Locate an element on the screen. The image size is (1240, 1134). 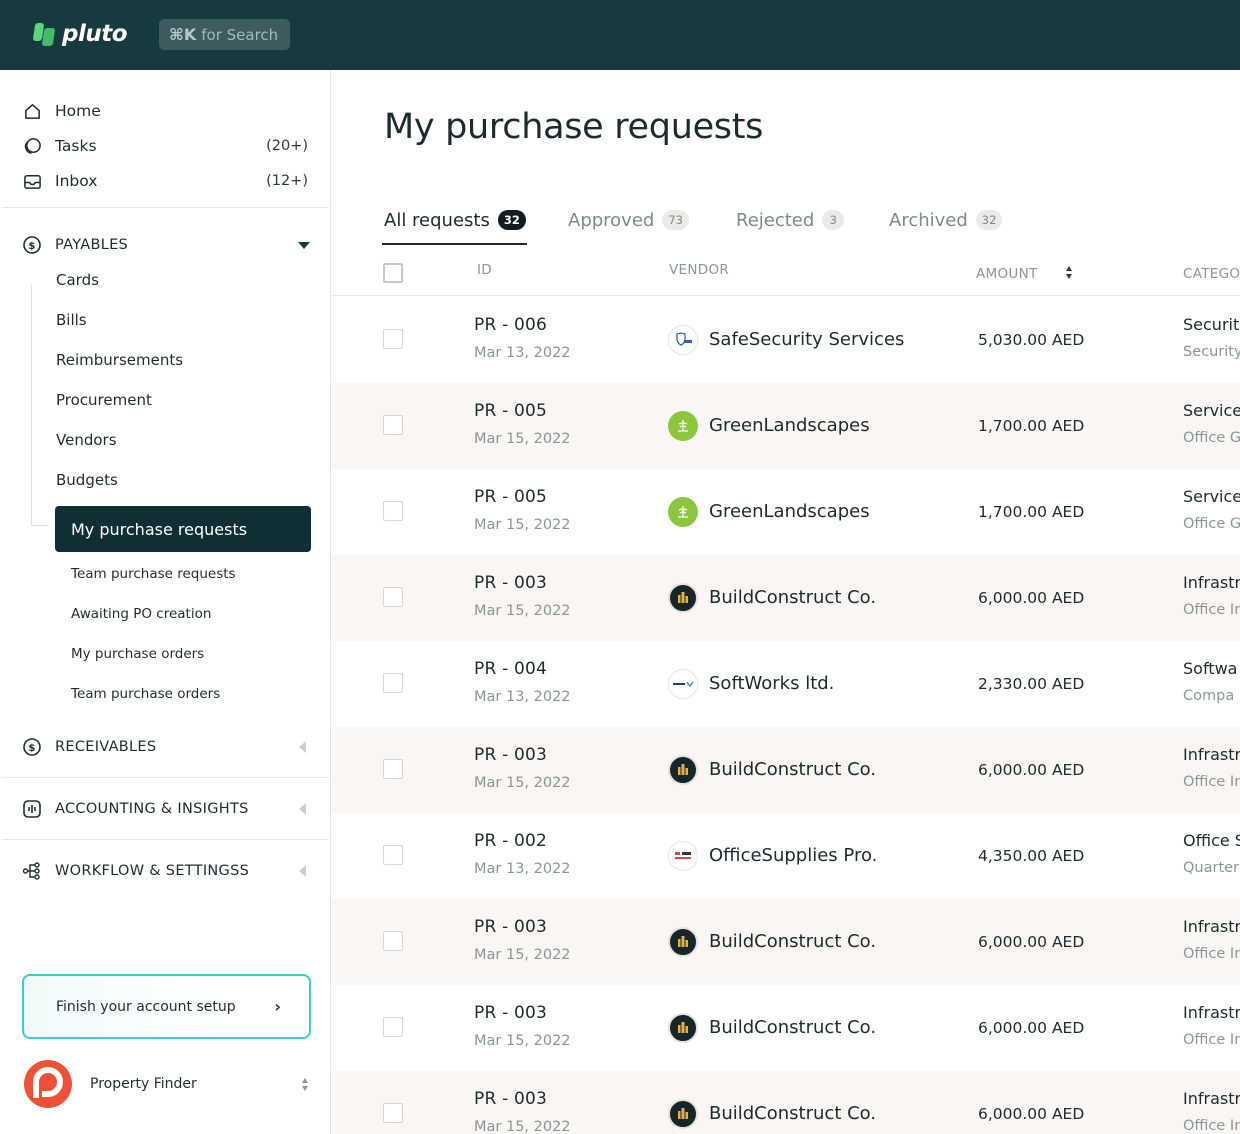
company-switcher: Property Finder is located at coordinates (167, 1084).